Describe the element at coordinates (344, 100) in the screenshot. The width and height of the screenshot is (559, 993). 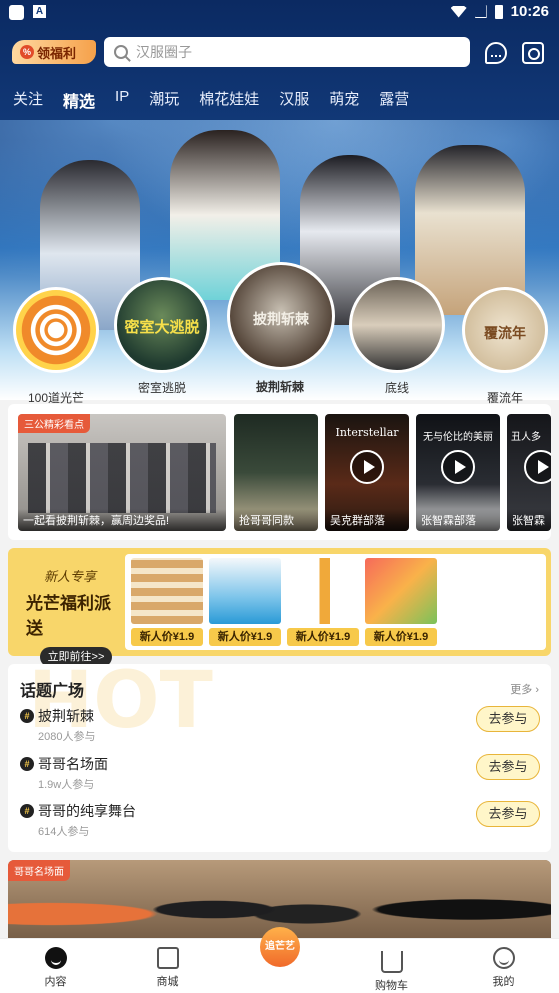
I see `tab-pets: 萌宠` at that location.